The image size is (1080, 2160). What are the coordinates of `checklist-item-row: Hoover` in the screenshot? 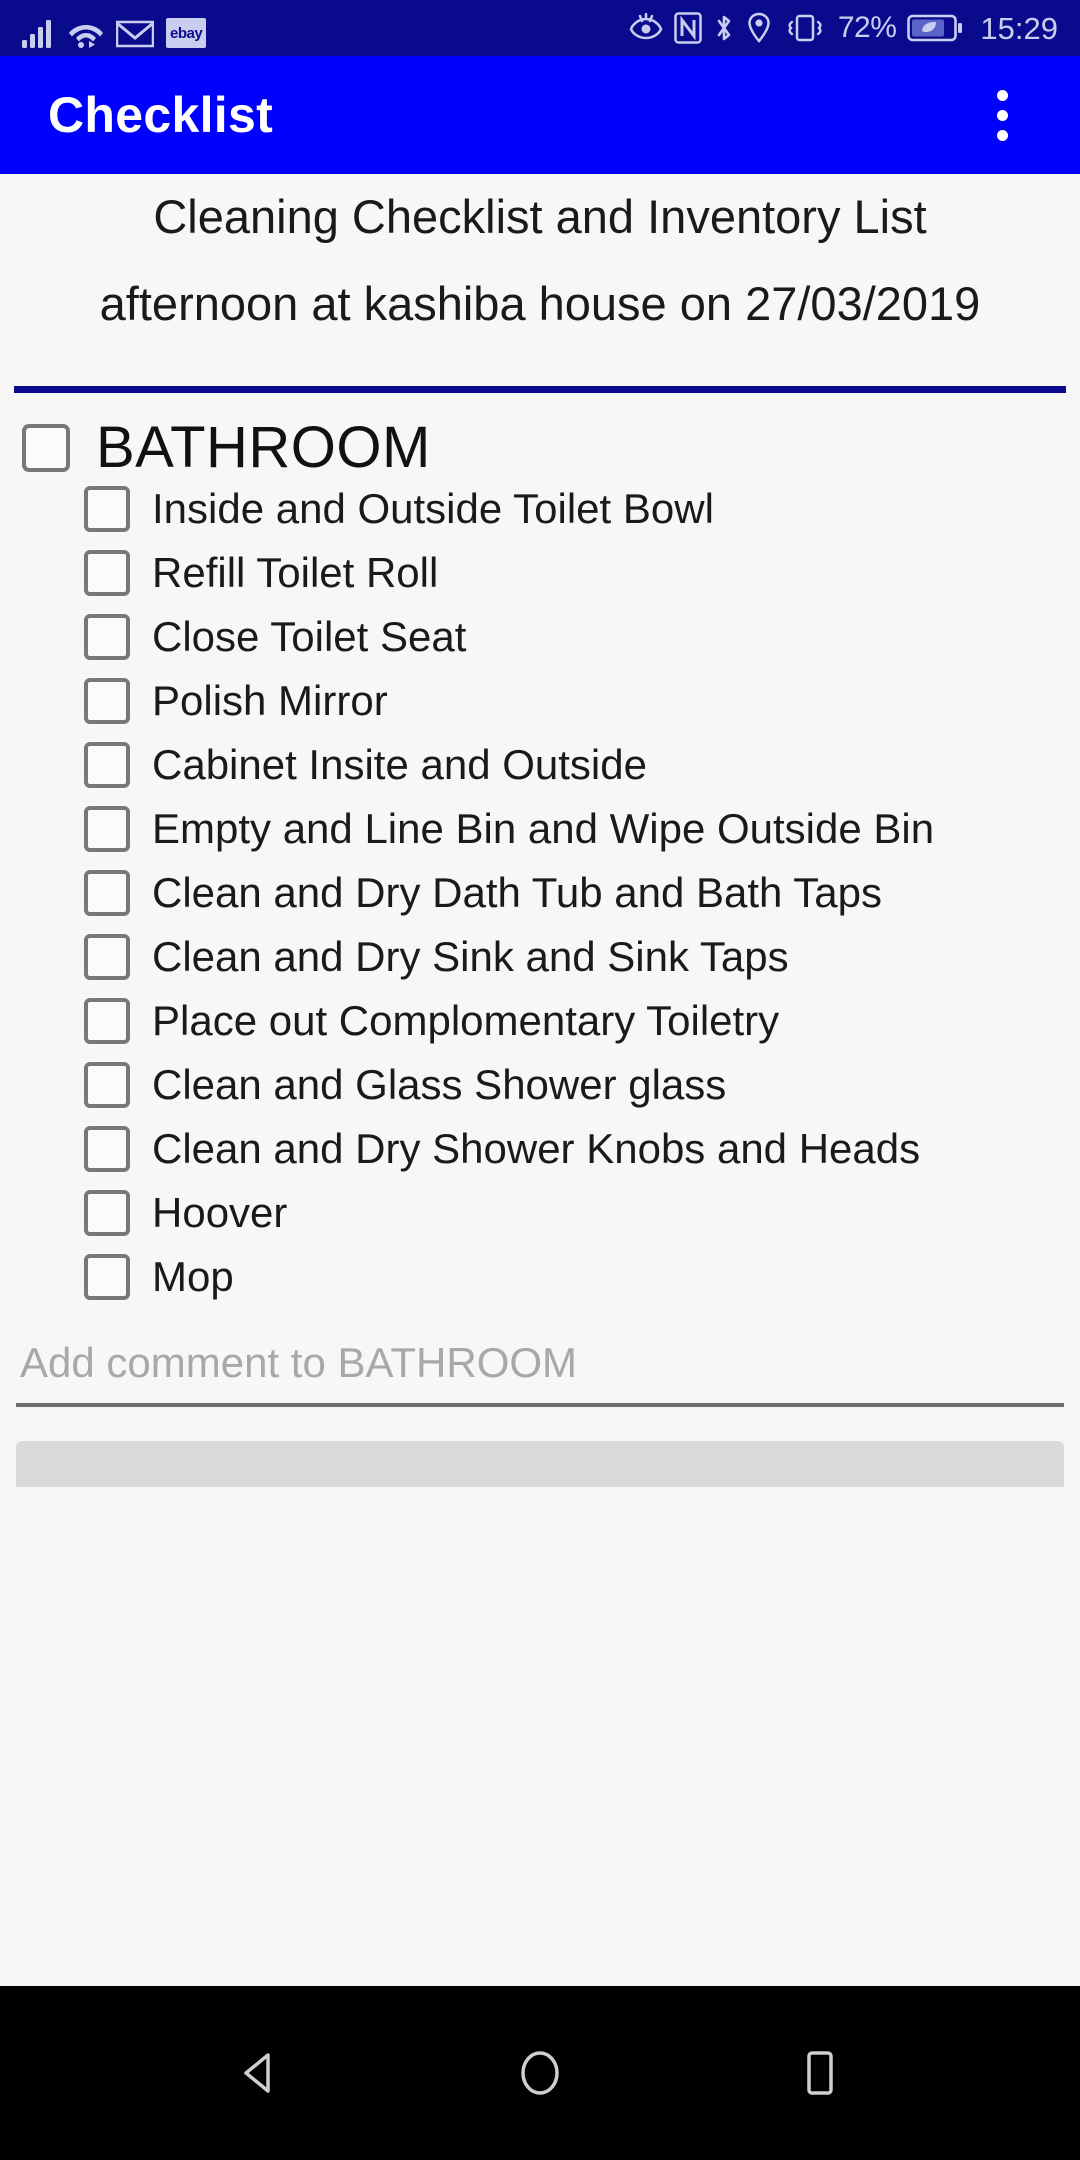 It's located at (540, 1213).